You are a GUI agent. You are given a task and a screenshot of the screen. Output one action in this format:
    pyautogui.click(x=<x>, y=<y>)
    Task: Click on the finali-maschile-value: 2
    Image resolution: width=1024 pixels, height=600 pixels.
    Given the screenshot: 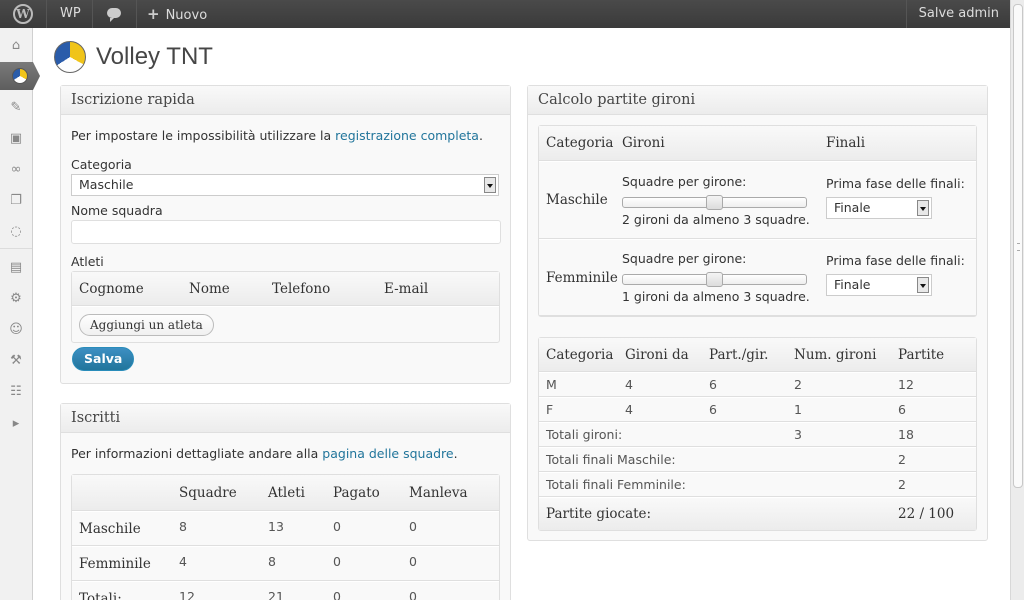 What is the action you would take?
    pyautogui.click(x=937, y=459)
    